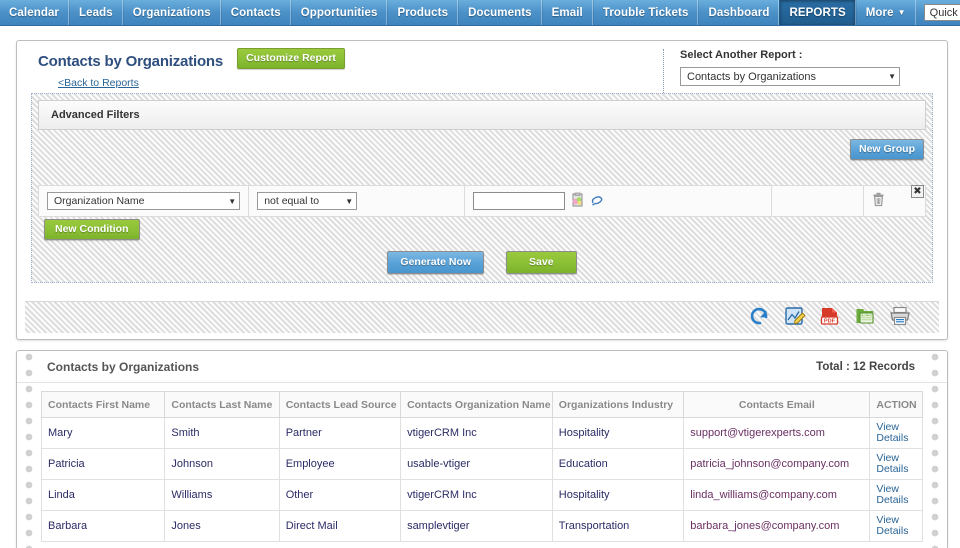 The image size is (960, 548). I want to click on nav-tab-reports: REPORTS, so click(817, 12).